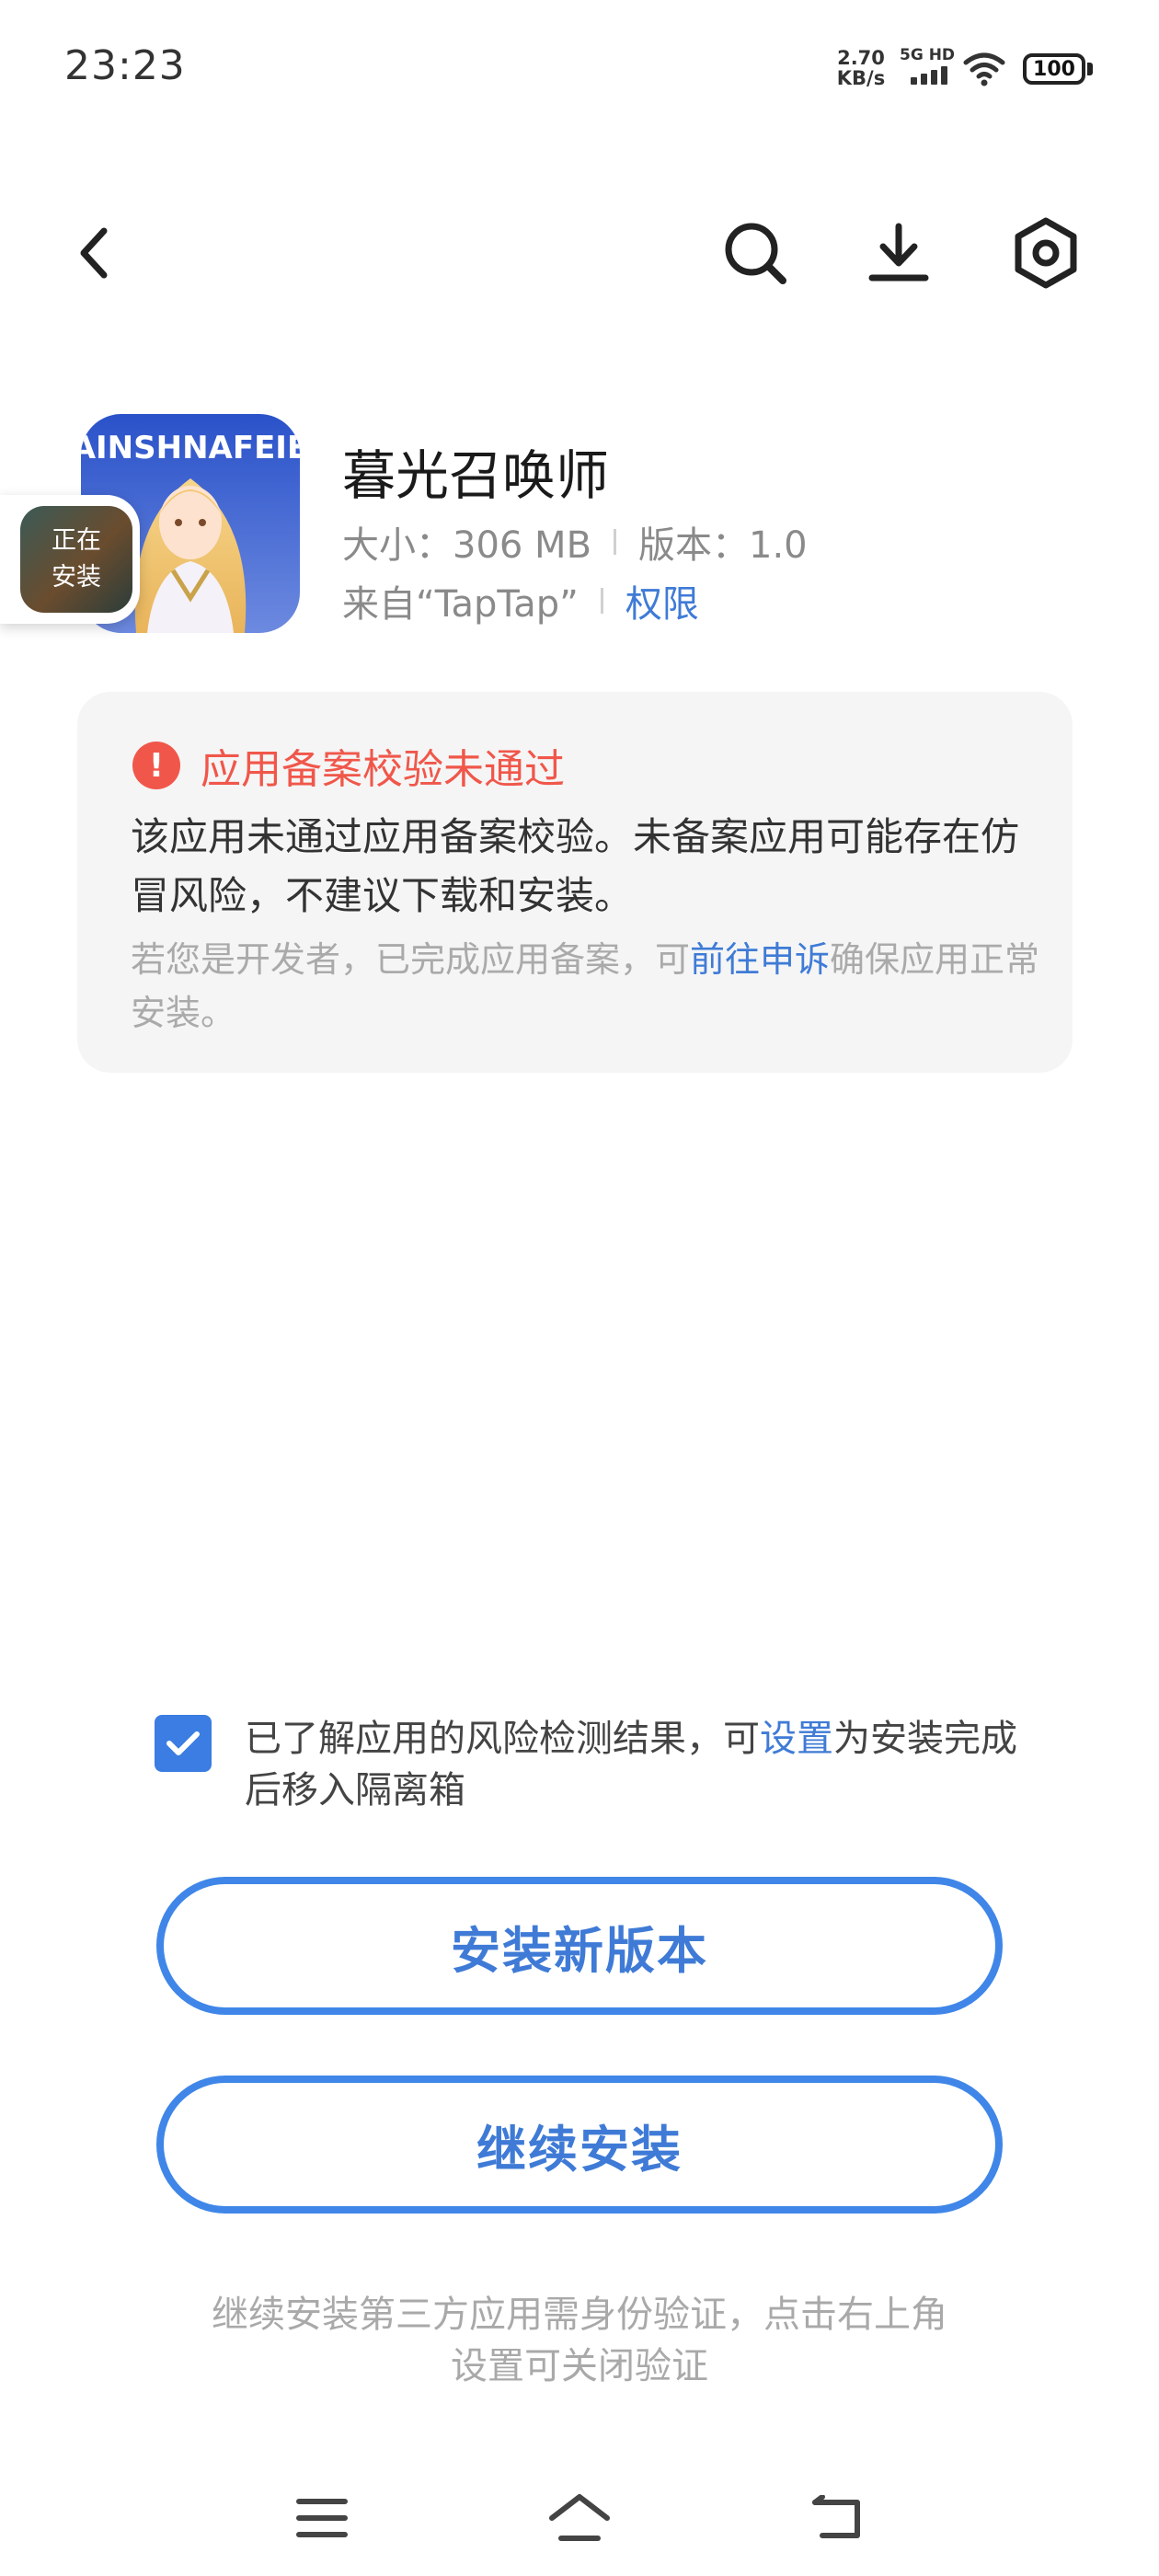 The image size is (1159, 2576). I want to click on home-icon, so click(579, 2517).